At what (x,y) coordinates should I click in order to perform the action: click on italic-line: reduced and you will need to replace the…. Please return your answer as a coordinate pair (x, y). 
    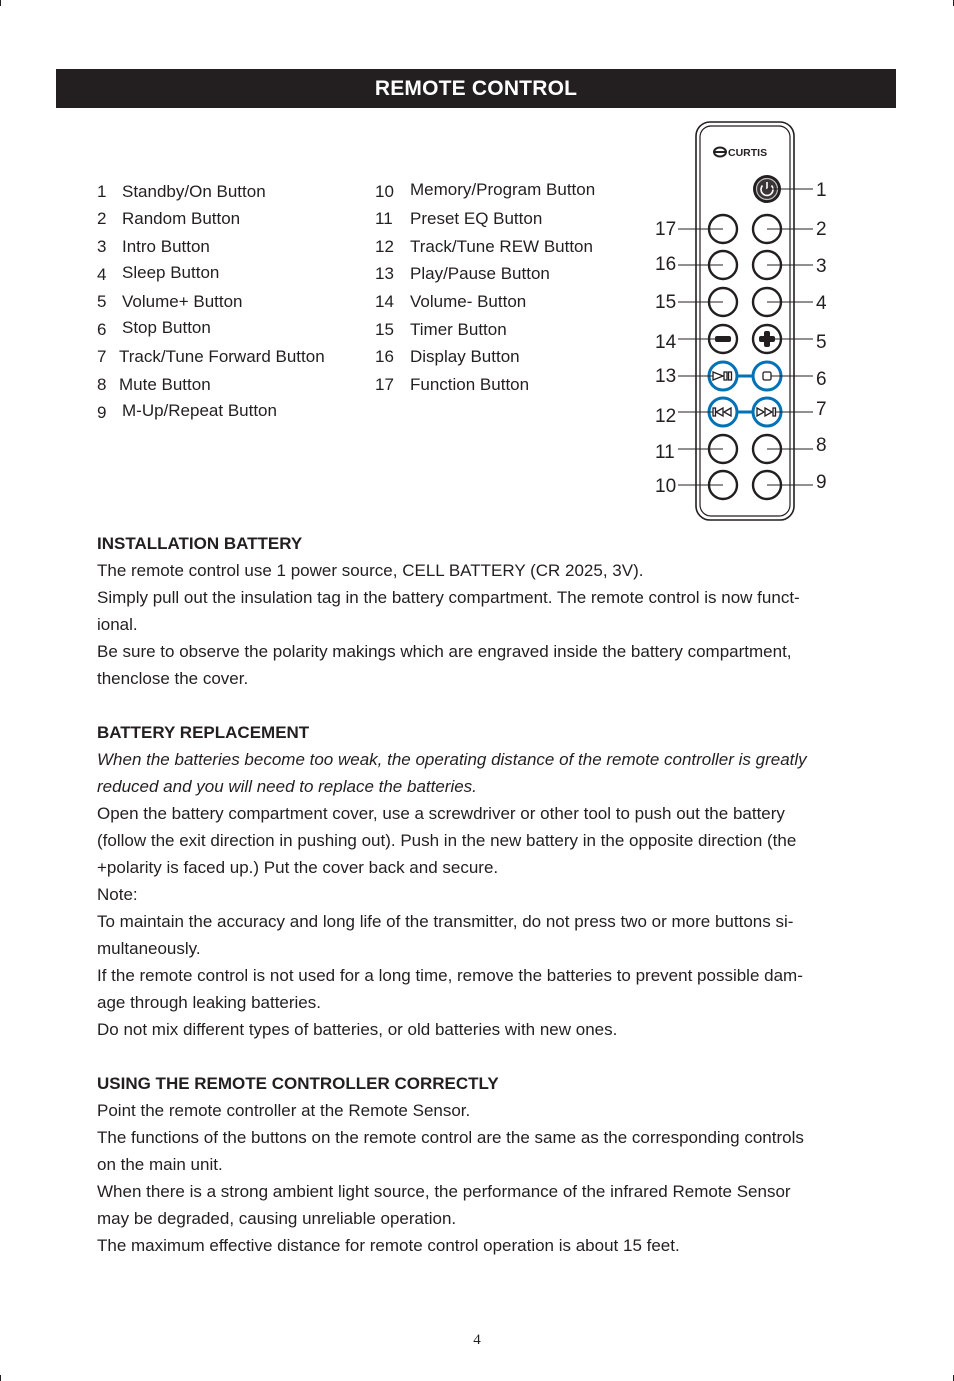
    Looking at the image, I should click on (287, 786).